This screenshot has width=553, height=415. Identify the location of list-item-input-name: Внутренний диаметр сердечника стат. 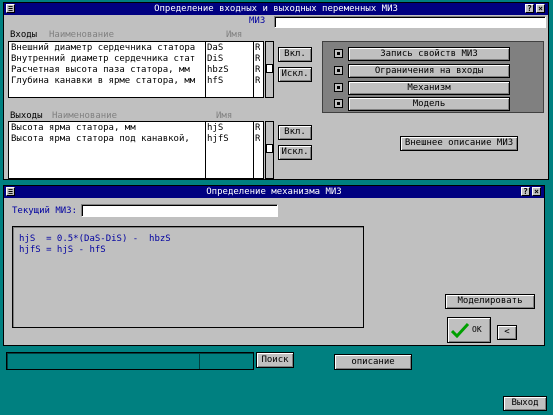
(107, 59).